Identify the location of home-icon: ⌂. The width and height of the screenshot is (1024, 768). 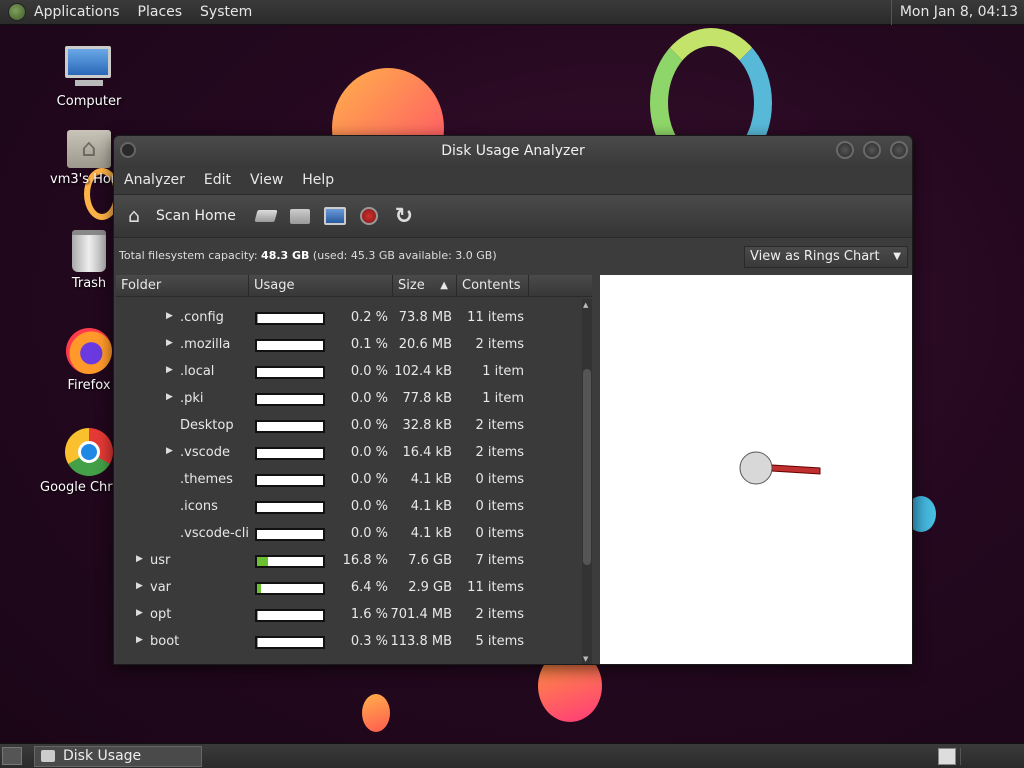
(134, 216).